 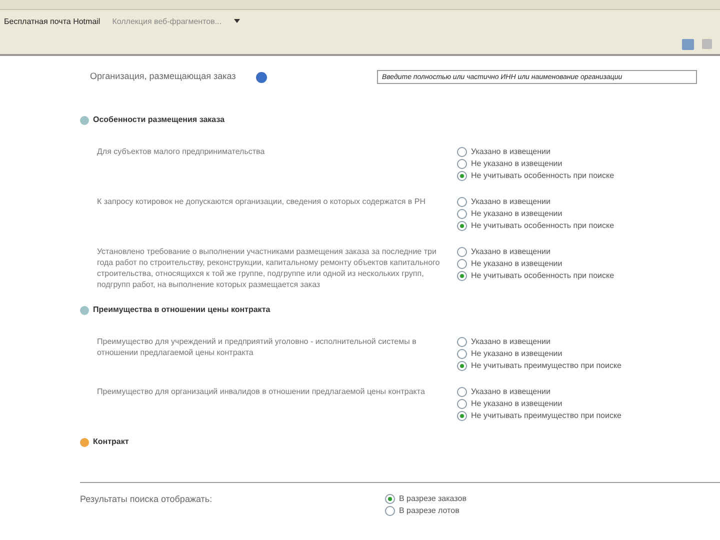 I want to click on criterion-label: Для субъектов малого предпринимательства, so click(x=181, y=151).